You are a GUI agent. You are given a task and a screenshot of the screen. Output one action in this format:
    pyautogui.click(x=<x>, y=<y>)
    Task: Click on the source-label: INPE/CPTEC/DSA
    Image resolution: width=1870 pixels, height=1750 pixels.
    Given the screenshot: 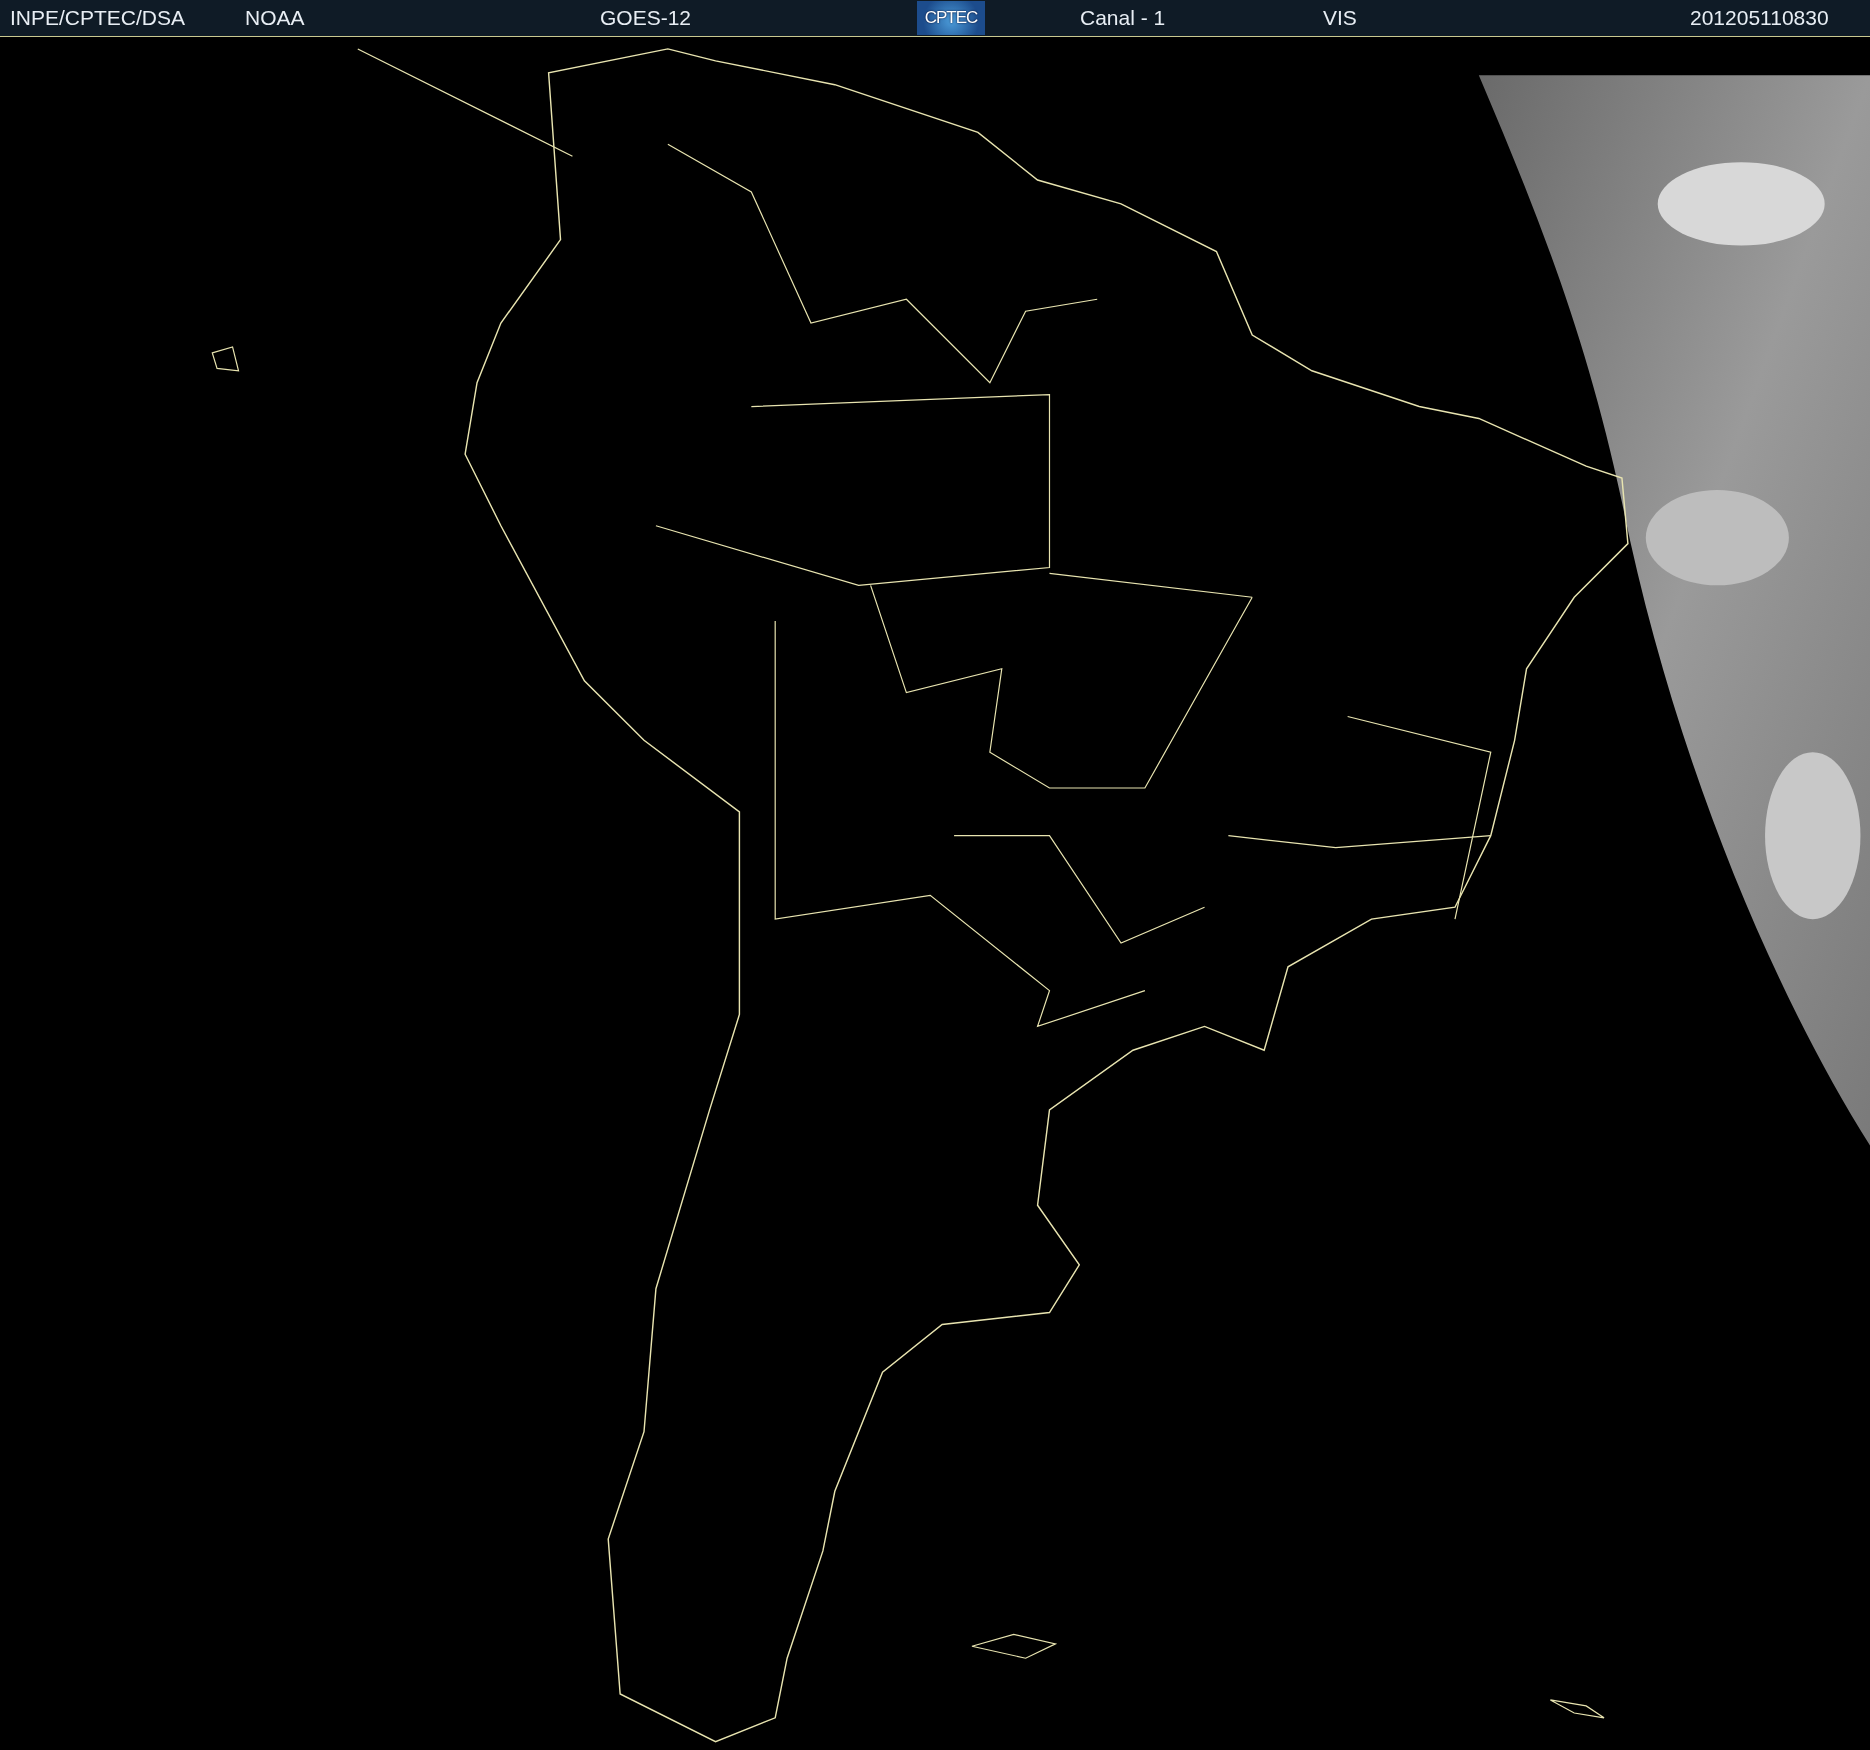 What is the action you would take?
    pyautogui.click(x=98, y=18)
    